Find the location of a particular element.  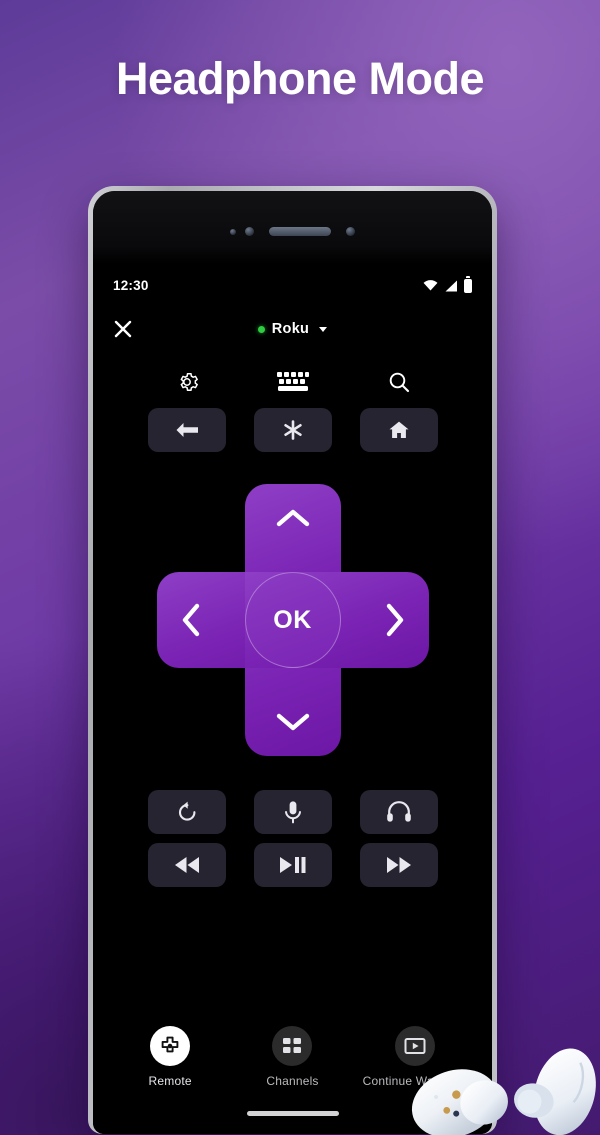

play-pause-icon is located at coordinates (292, 865).